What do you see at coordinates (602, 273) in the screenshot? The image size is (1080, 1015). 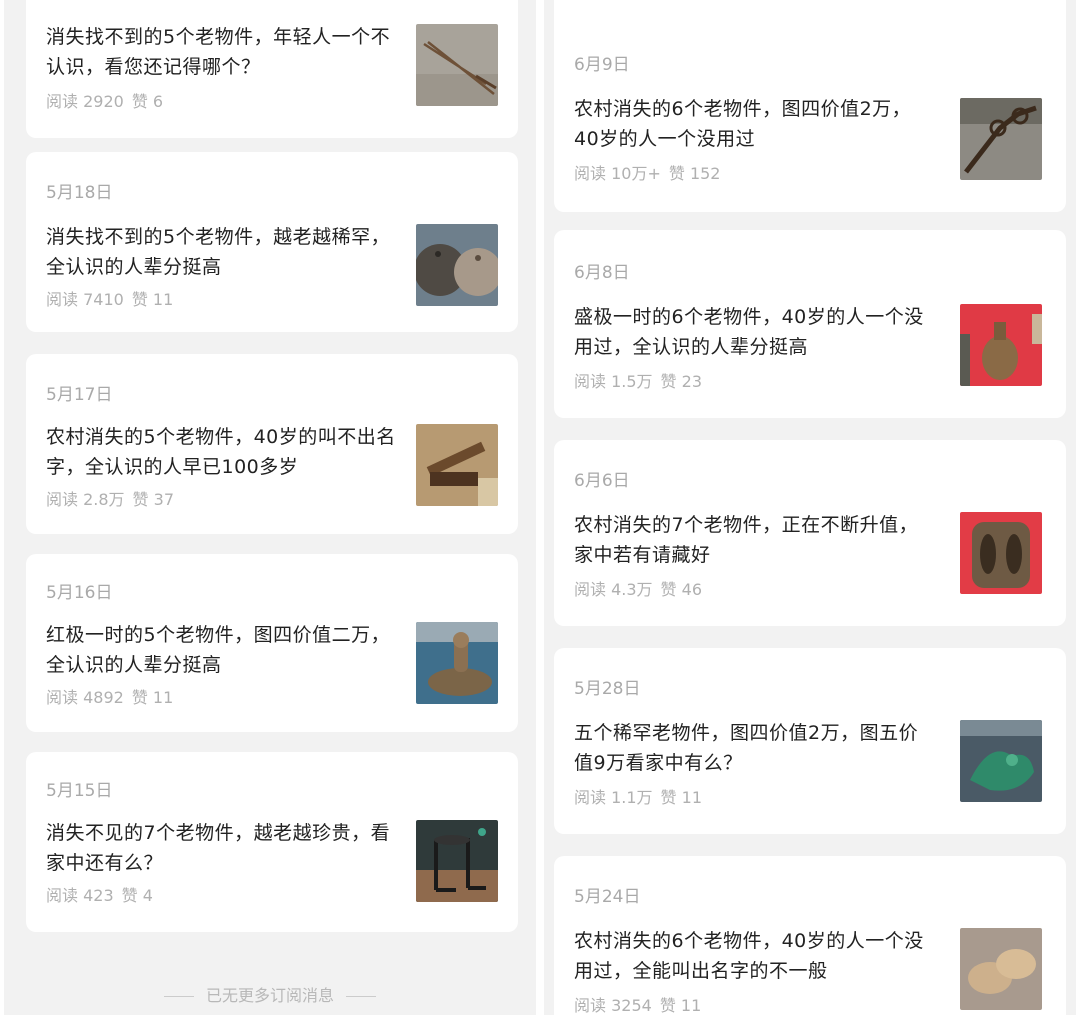 I see `article-date: 6月8日` at bounding box center [602, 273].